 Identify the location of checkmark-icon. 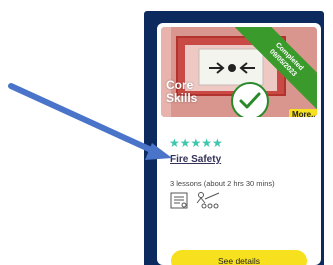
(250, 99).